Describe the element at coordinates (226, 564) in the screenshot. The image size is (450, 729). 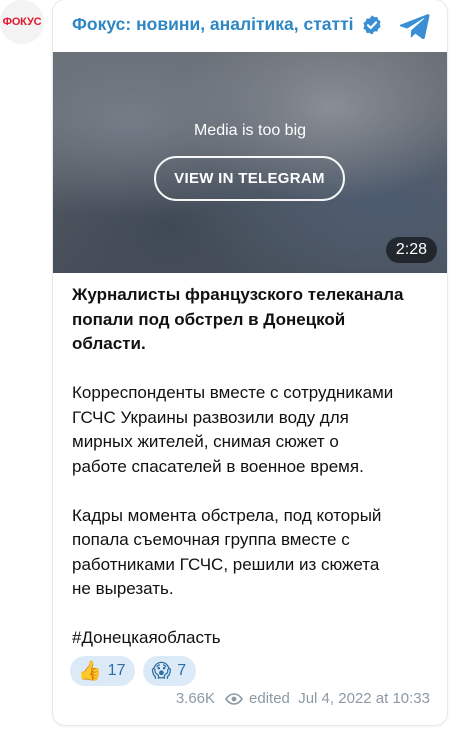
I see `post-paragraph-line: работниками ГСЧС, решили из сюжета` at that location.